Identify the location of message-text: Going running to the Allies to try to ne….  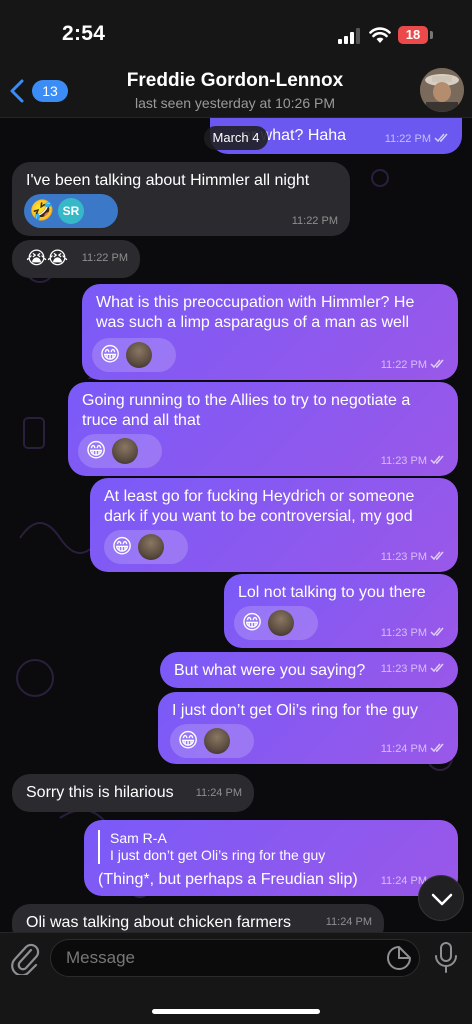
(246, 410).